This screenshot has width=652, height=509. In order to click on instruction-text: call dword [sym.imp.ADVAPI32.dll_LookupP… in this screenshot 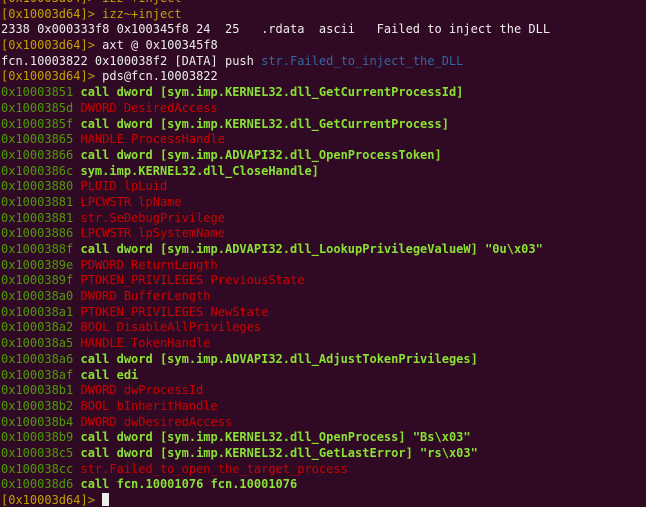, I will do `click(311, 249)`.